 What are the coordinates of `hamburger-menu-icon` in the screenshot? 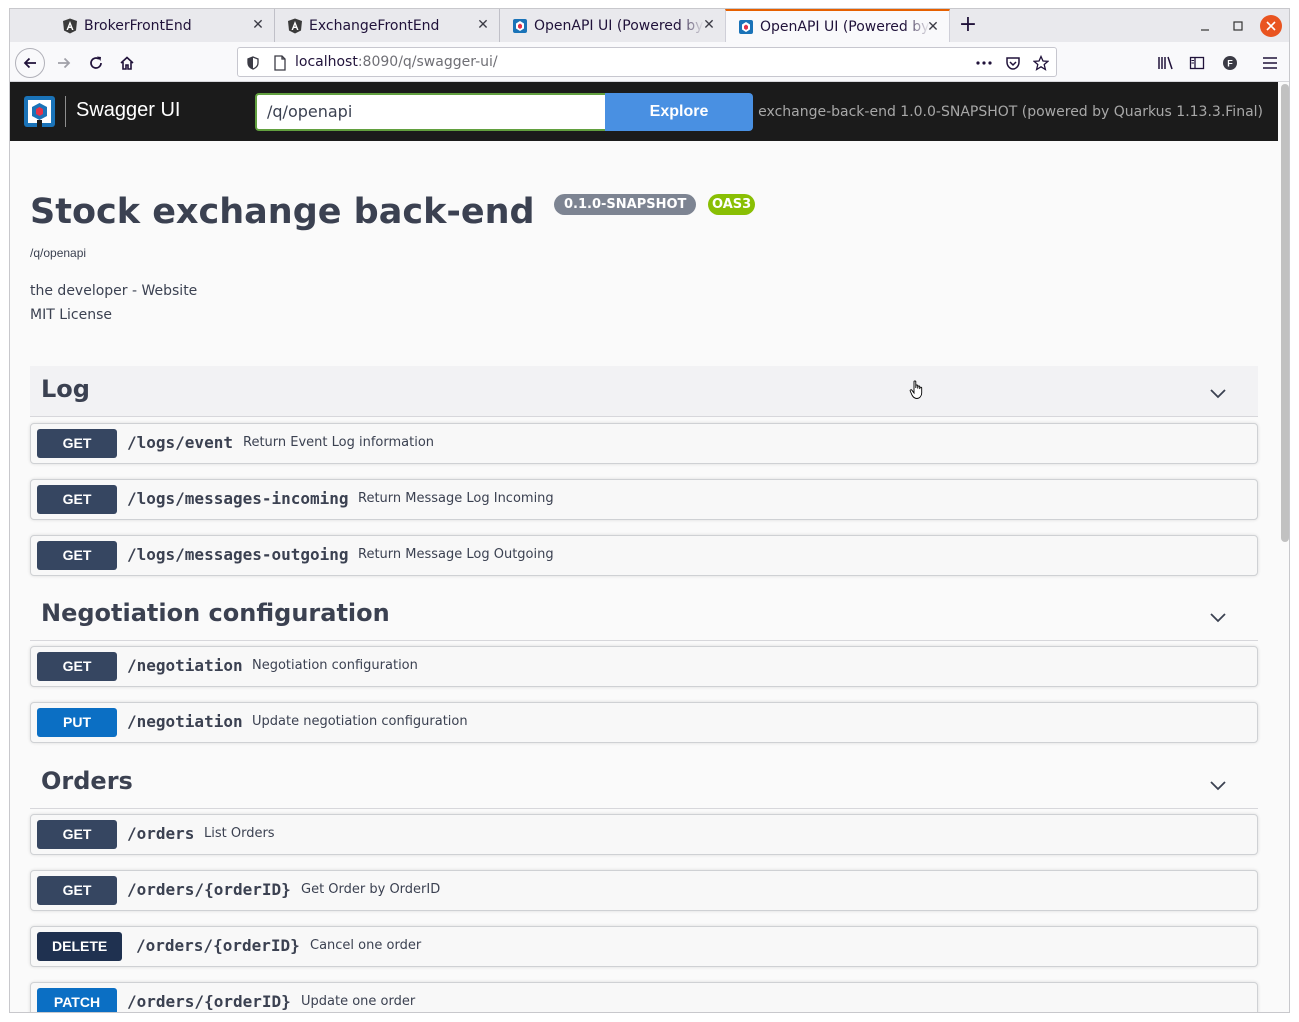 It's located at (1270, 63).